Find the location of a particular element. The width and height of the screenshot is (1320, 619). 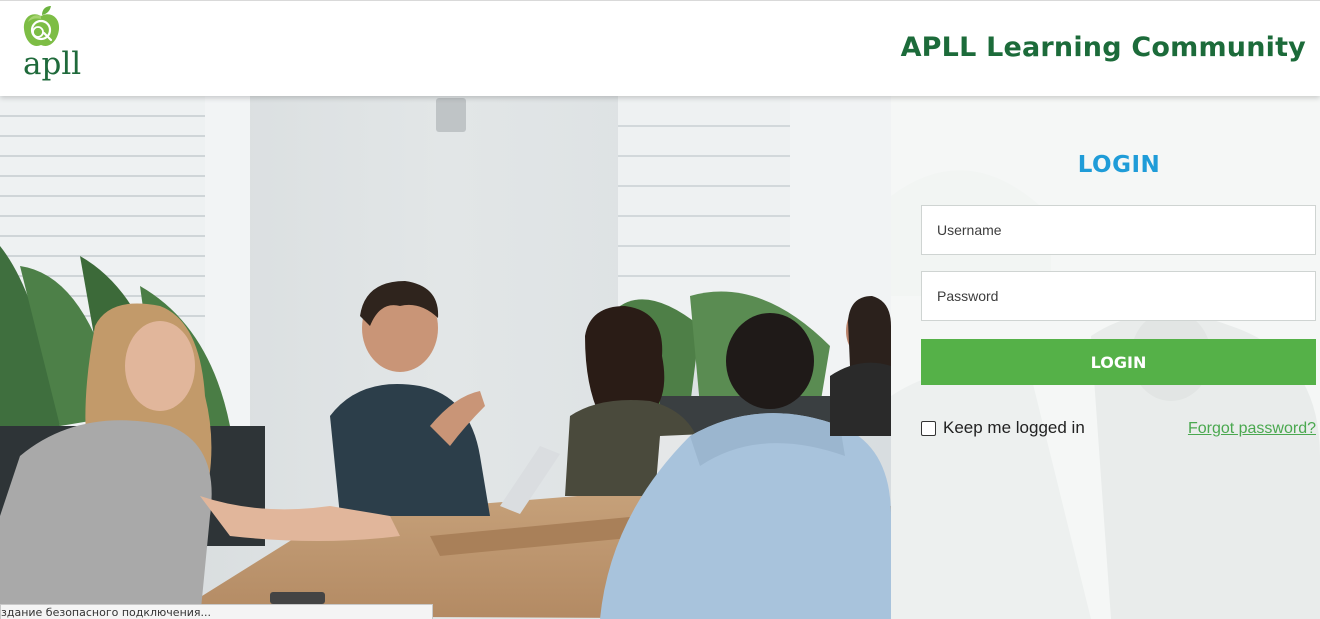

login-button: LOGIN is located at coordinates (1118, 362).